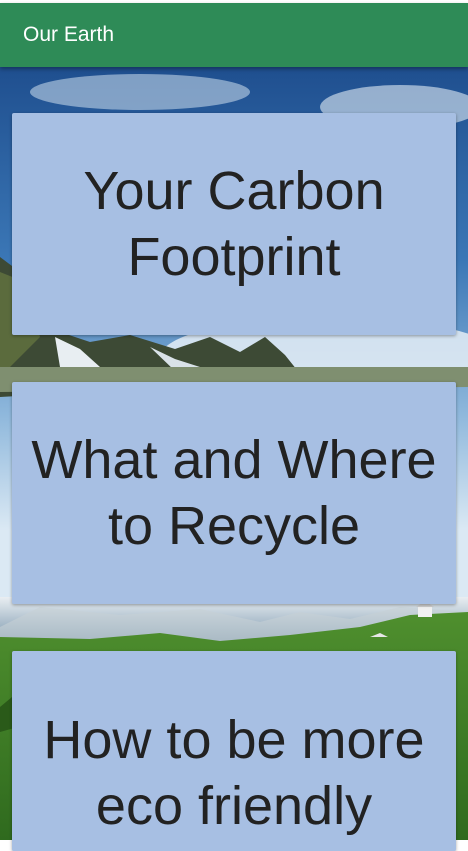 This screenshot has height=851, width=468. I want to click on recycle-label: What and Where to Recycle, so click(234, 493).